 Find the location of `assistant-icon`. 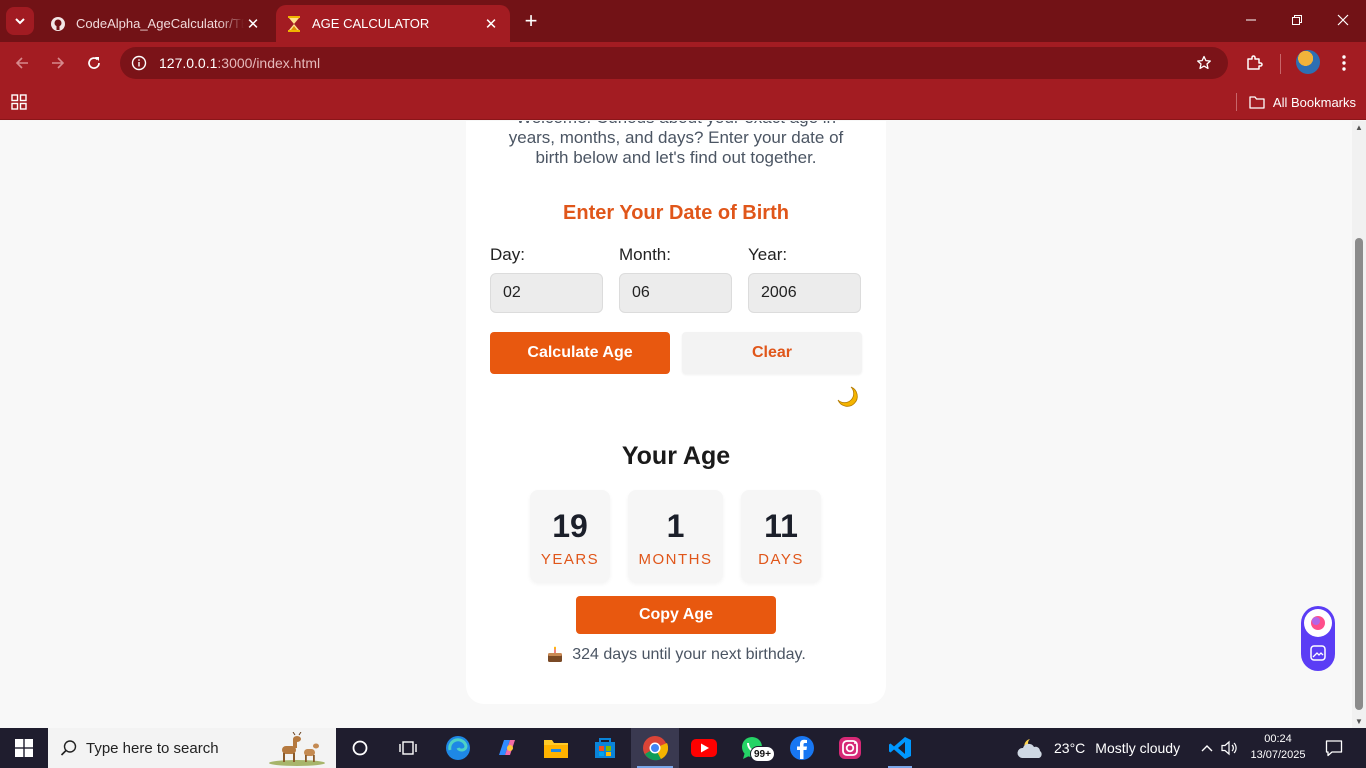

assistant-icon is located at coordinates (1318, 623).